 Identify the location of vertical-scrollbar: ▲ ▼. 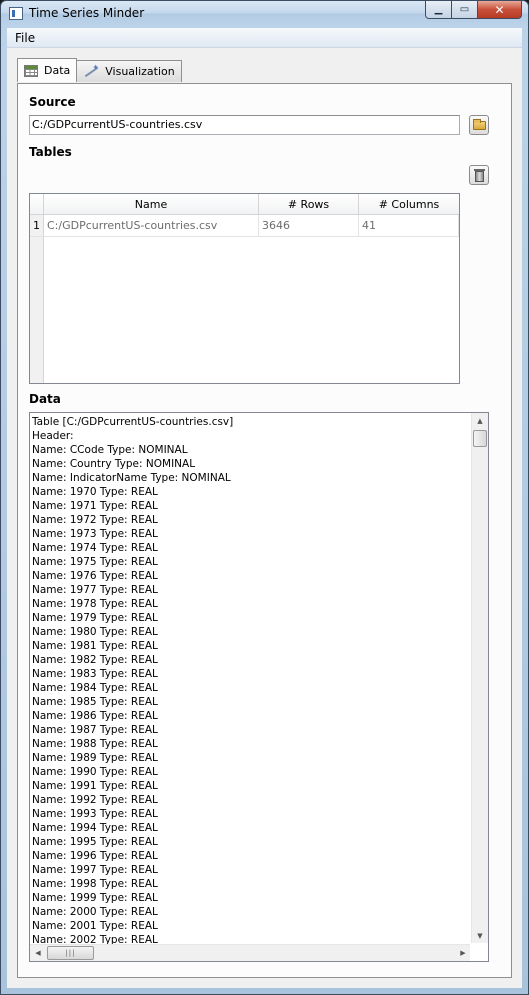
(479, 678).